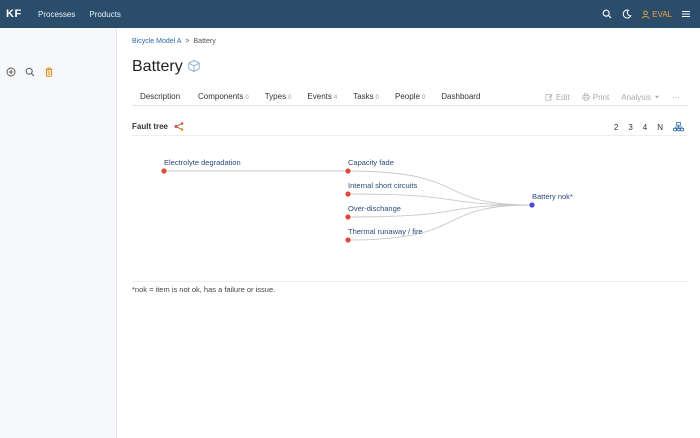 This screenshot has width=700, height=438. I want to click on analysis-dropdown: Analysis, so click(640, 97).